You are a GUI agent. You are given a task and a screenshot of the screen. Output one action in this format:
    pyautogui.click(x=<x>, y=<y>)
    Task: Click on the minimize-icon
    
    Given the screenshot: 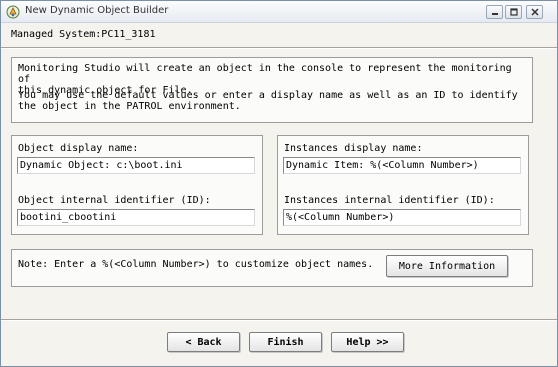 What is the action you would take?
    pyautogui.click(x=495, y=14)
    